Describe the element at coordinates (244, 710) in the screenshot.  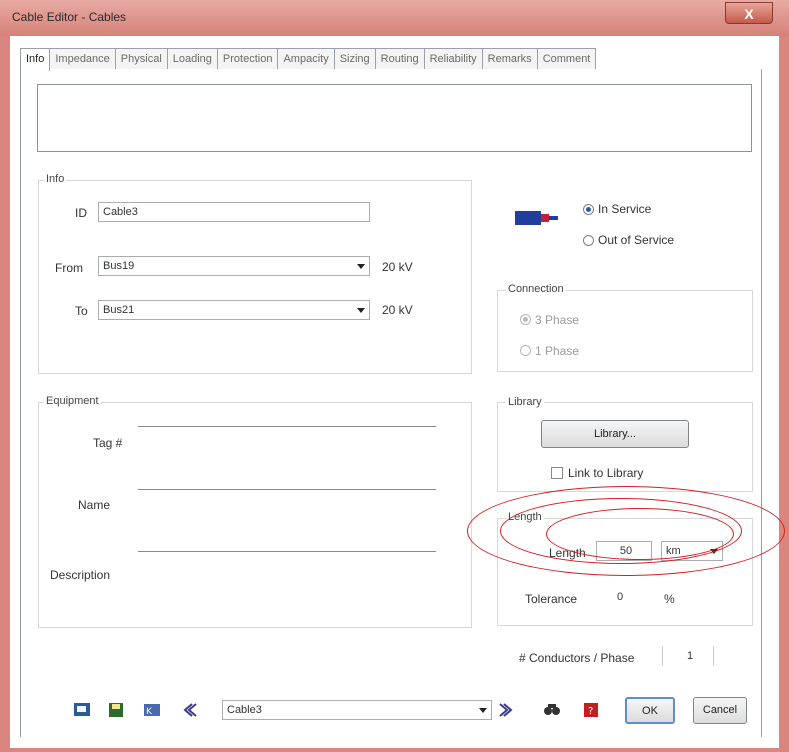
I see `record-value: Cable3` at that location.